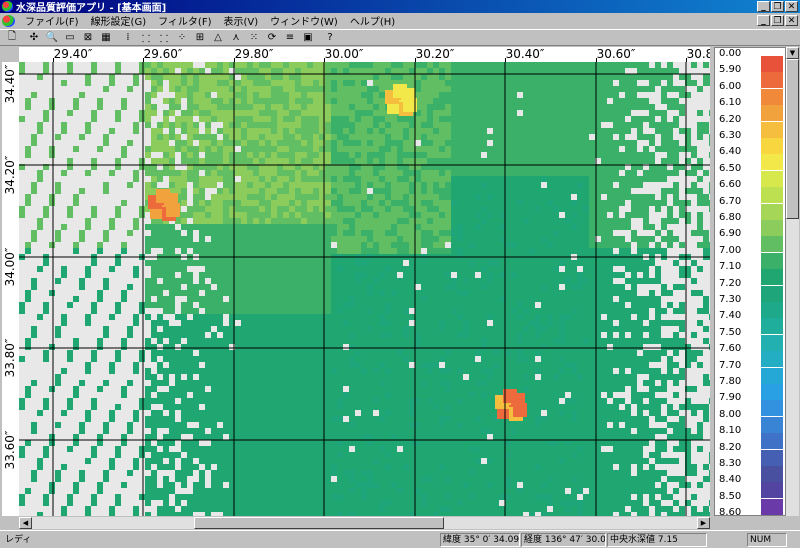 This screenshot has width=800, height=548. What do you see at coordinates (792, 53) in the screenshot?
I see `scroll-down-icon: ▼` at bounding box center [792, 53].